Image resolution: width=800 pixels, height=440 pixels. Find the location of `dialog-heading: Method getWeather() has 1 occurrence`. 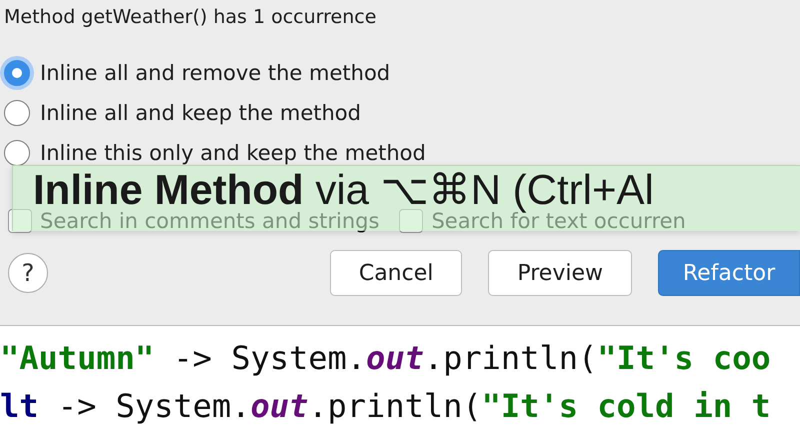

dialog-heading: Method getWeather() has 1 occurrence is located at coordinates (191, 18).